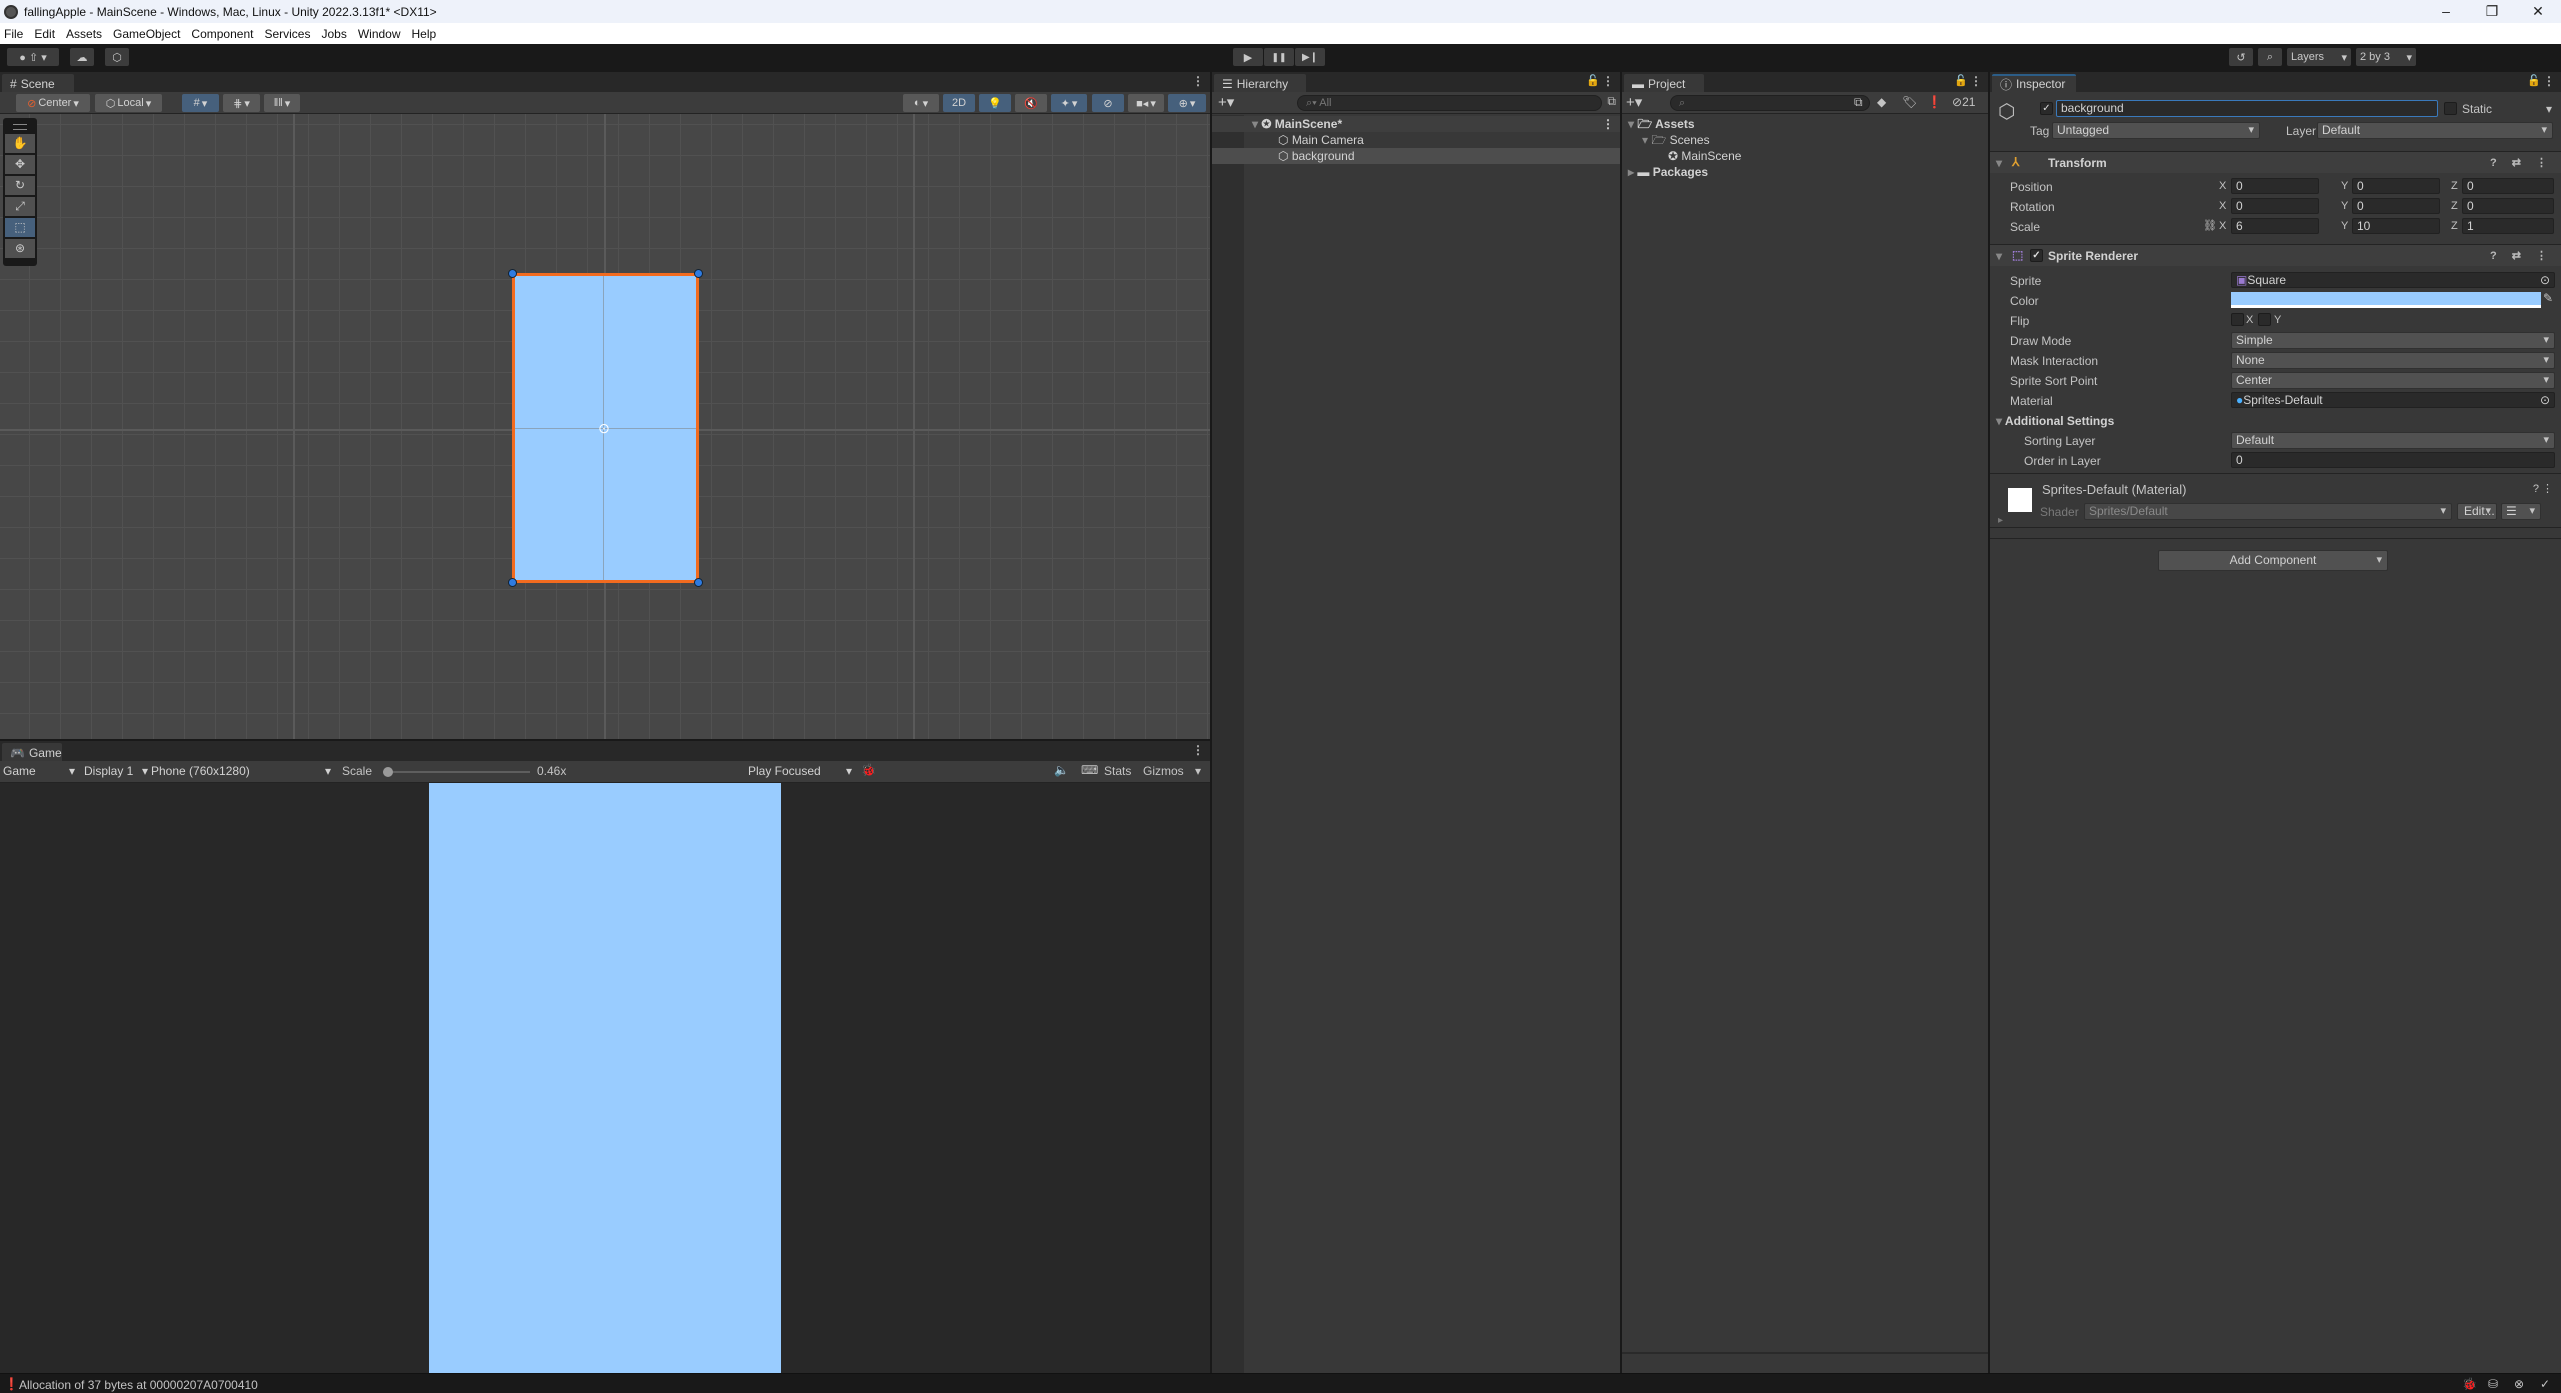  I want to click on play-mode-dropdown: Play Focused ▾, so click(800, 771).